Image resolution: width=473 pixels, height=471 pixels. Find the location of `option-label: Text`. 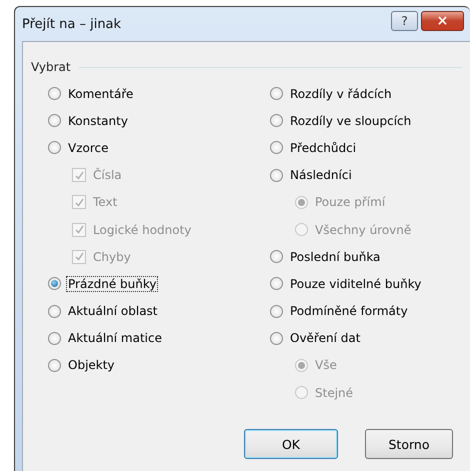

option-label: Text is located at coordinates (105, 202).